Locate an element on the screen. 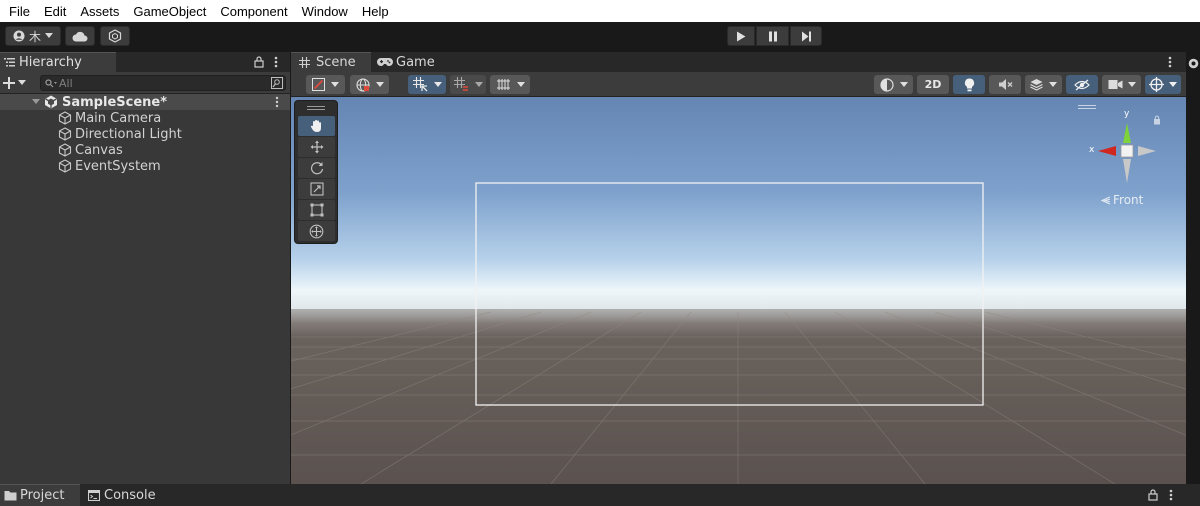 The image size is (1200, 506). add-object-dropdown is located at coordinates (17, 83).